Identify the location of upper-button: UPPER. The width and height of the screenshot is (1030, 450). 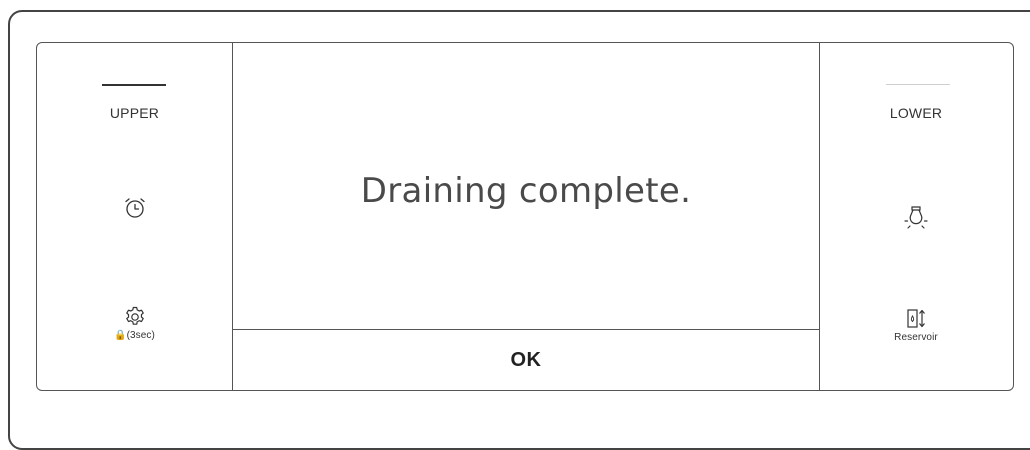
(134, 113).